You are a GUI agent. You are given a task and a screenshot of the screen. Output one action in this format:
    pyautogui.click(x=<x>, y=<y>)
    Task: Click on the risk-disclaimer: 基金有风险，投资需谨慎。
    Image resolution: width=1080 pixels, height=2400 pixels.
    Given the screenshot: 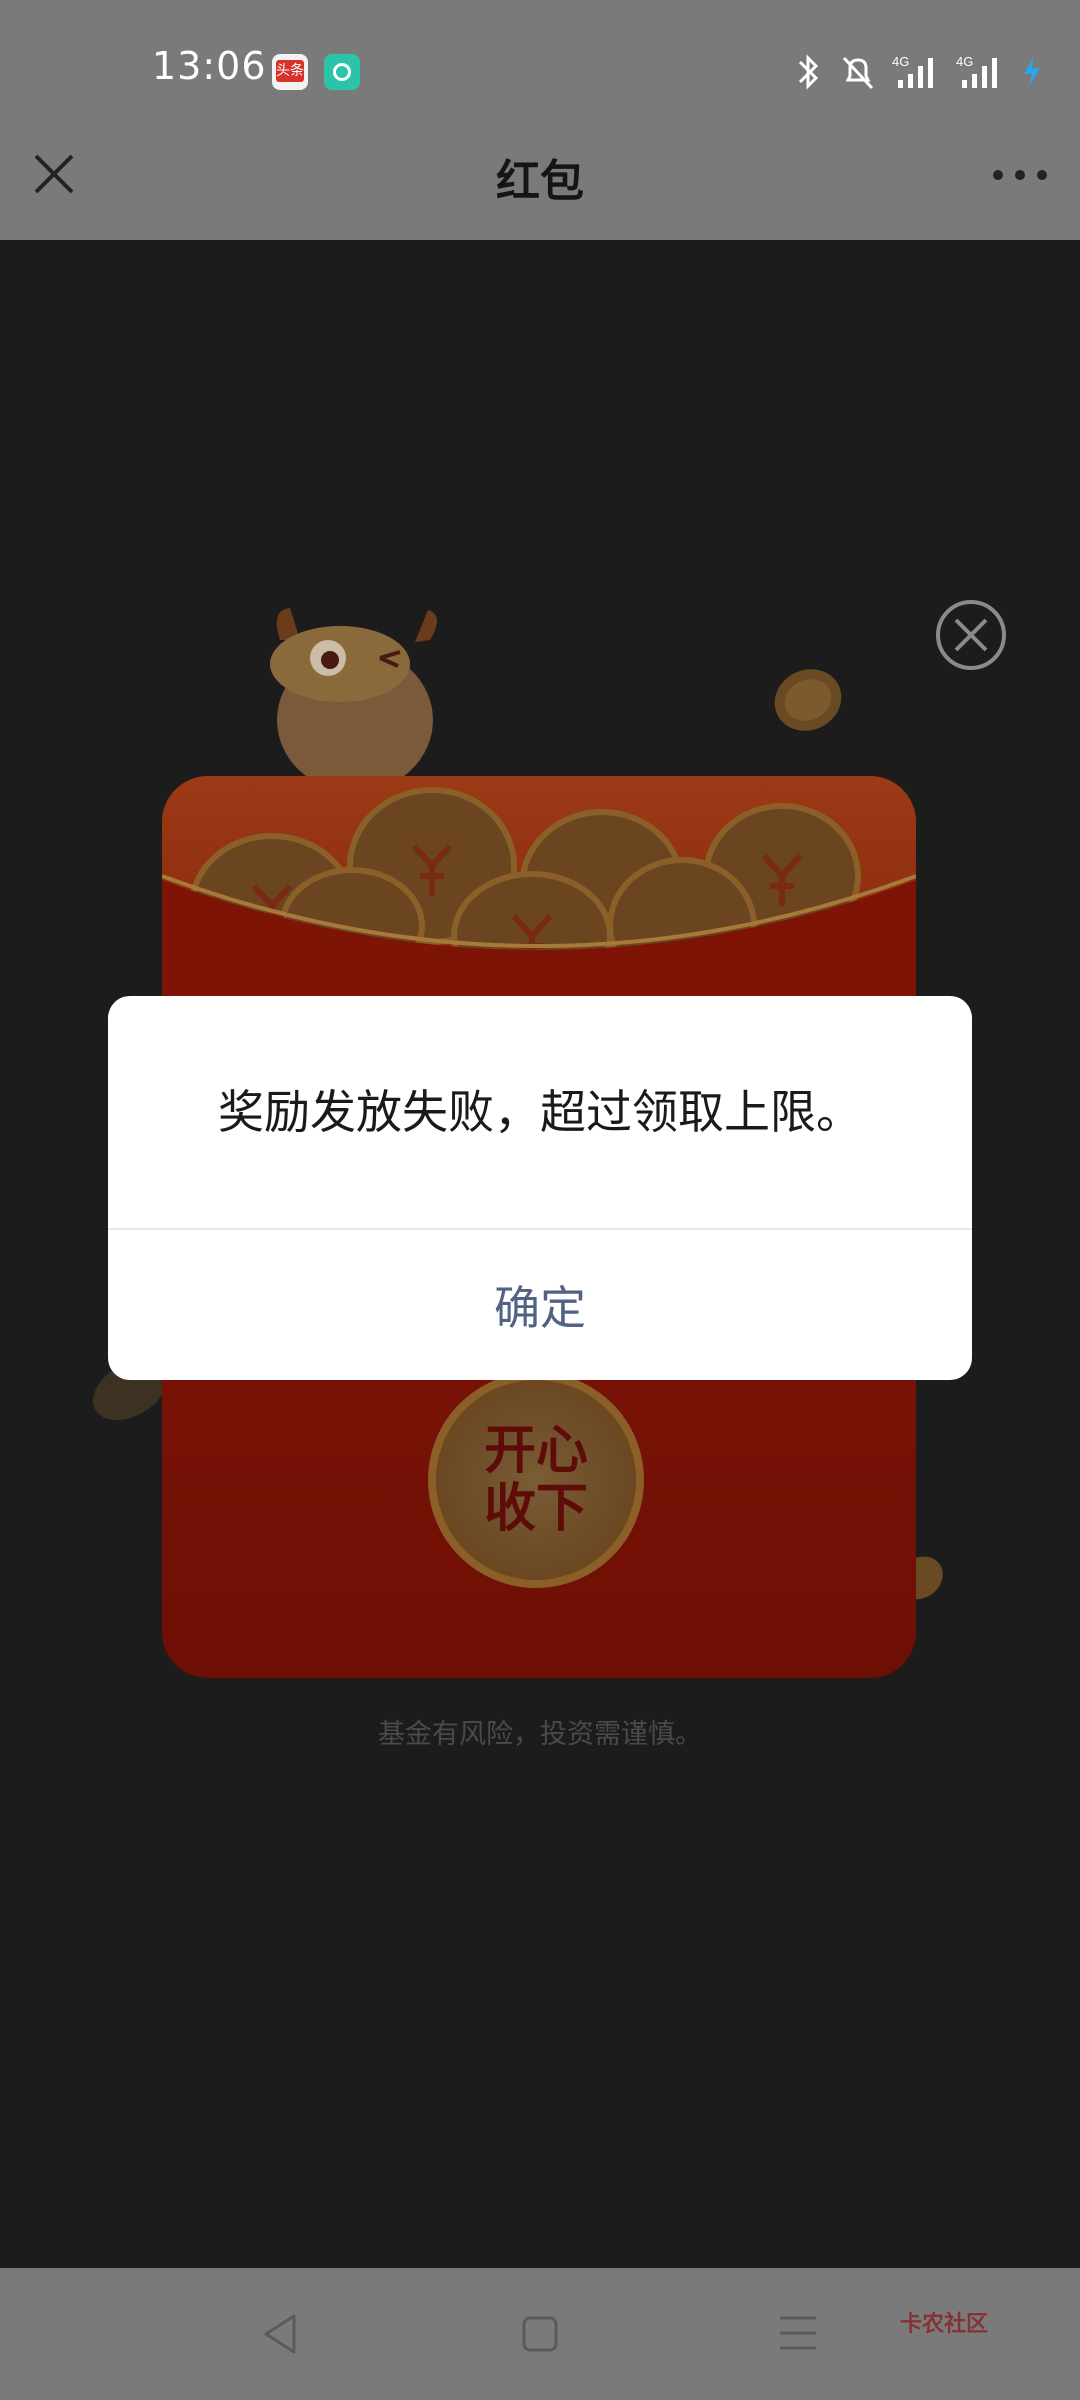 What is the action you would take?
    pyautogui.click(x=540, y=1734)
    